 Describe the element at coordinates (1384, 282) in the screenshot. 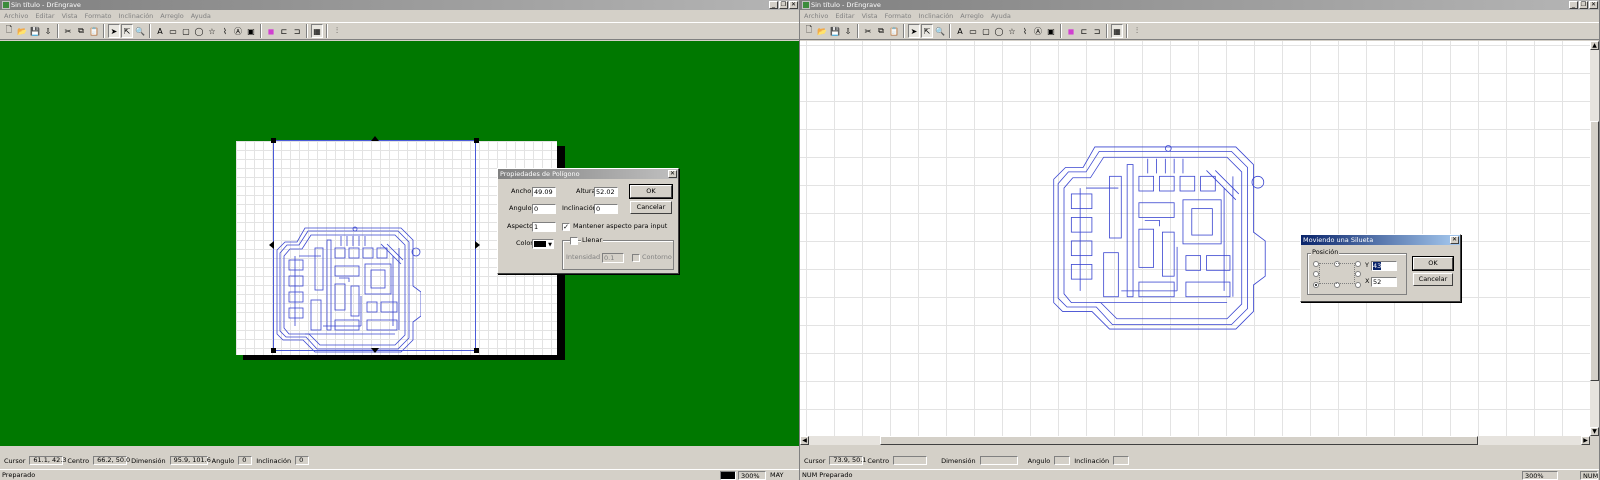

I see `x-field: 52` at that location.